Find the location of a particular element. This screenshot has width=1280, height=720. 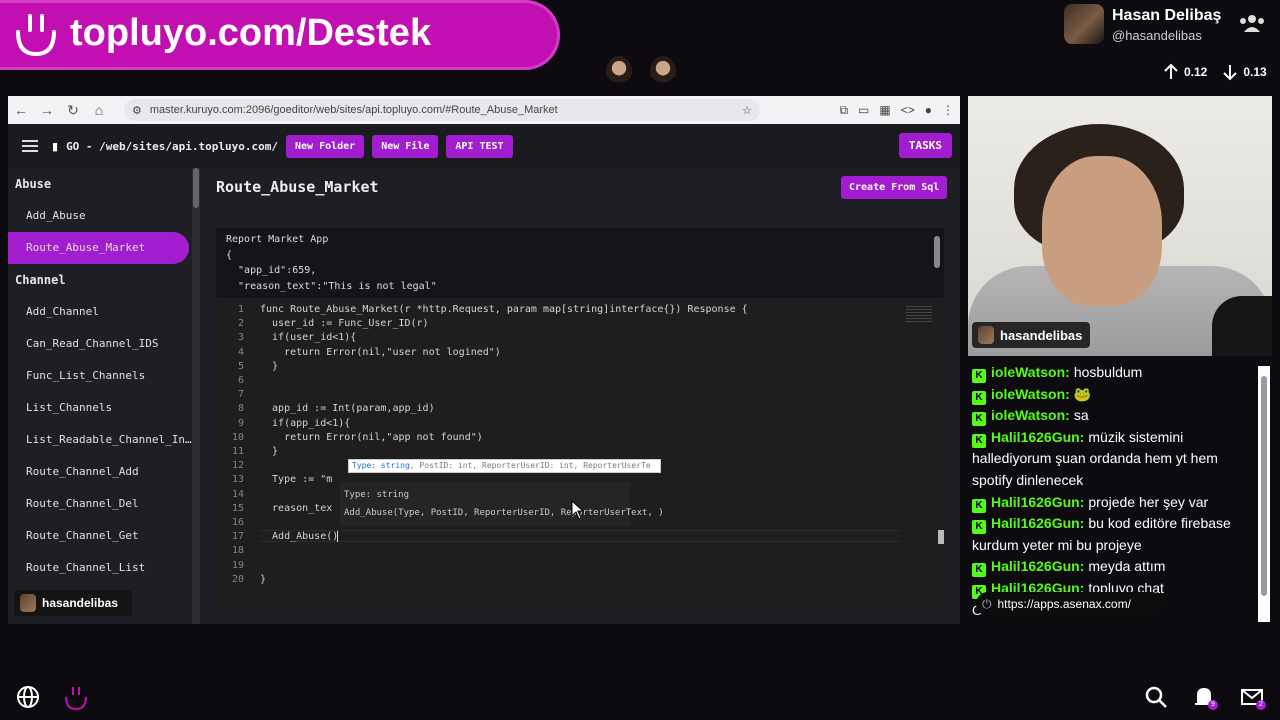

devtools-icon: <> is located at coordinates (908, 110).